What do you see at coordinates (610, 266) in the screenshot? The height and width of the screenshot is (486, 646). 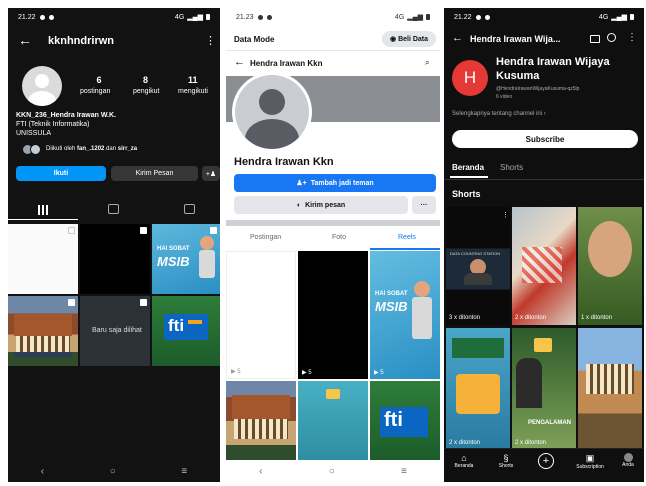 I see `short-thumbnail: 1 x ditonton` at bounding box center [610, 266].